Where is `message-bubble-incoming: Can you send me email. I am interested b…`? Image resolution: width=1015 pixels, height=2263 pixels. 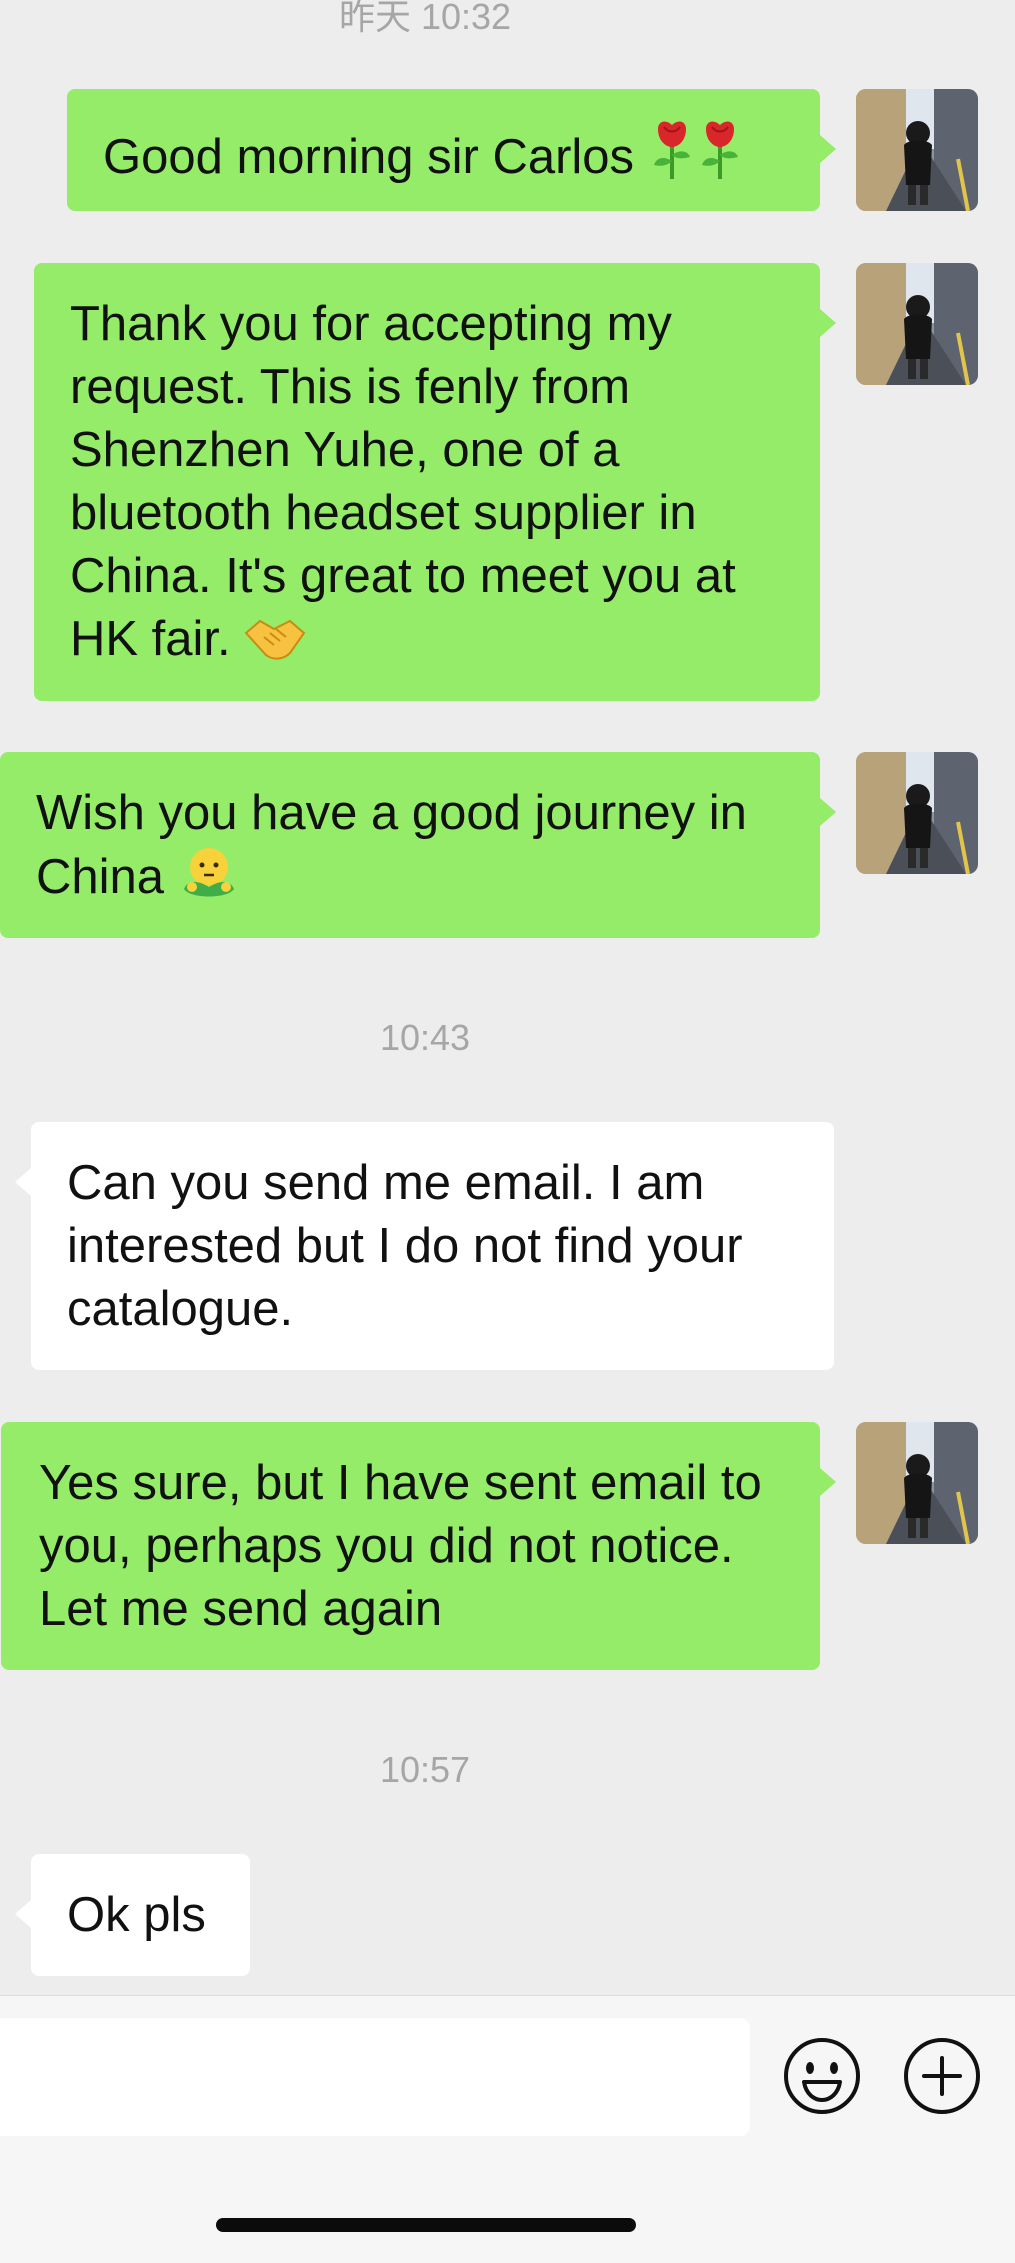 message-bubble-incoming: Can you send me email. I am interested b… is located at coordinates (424, 1246).